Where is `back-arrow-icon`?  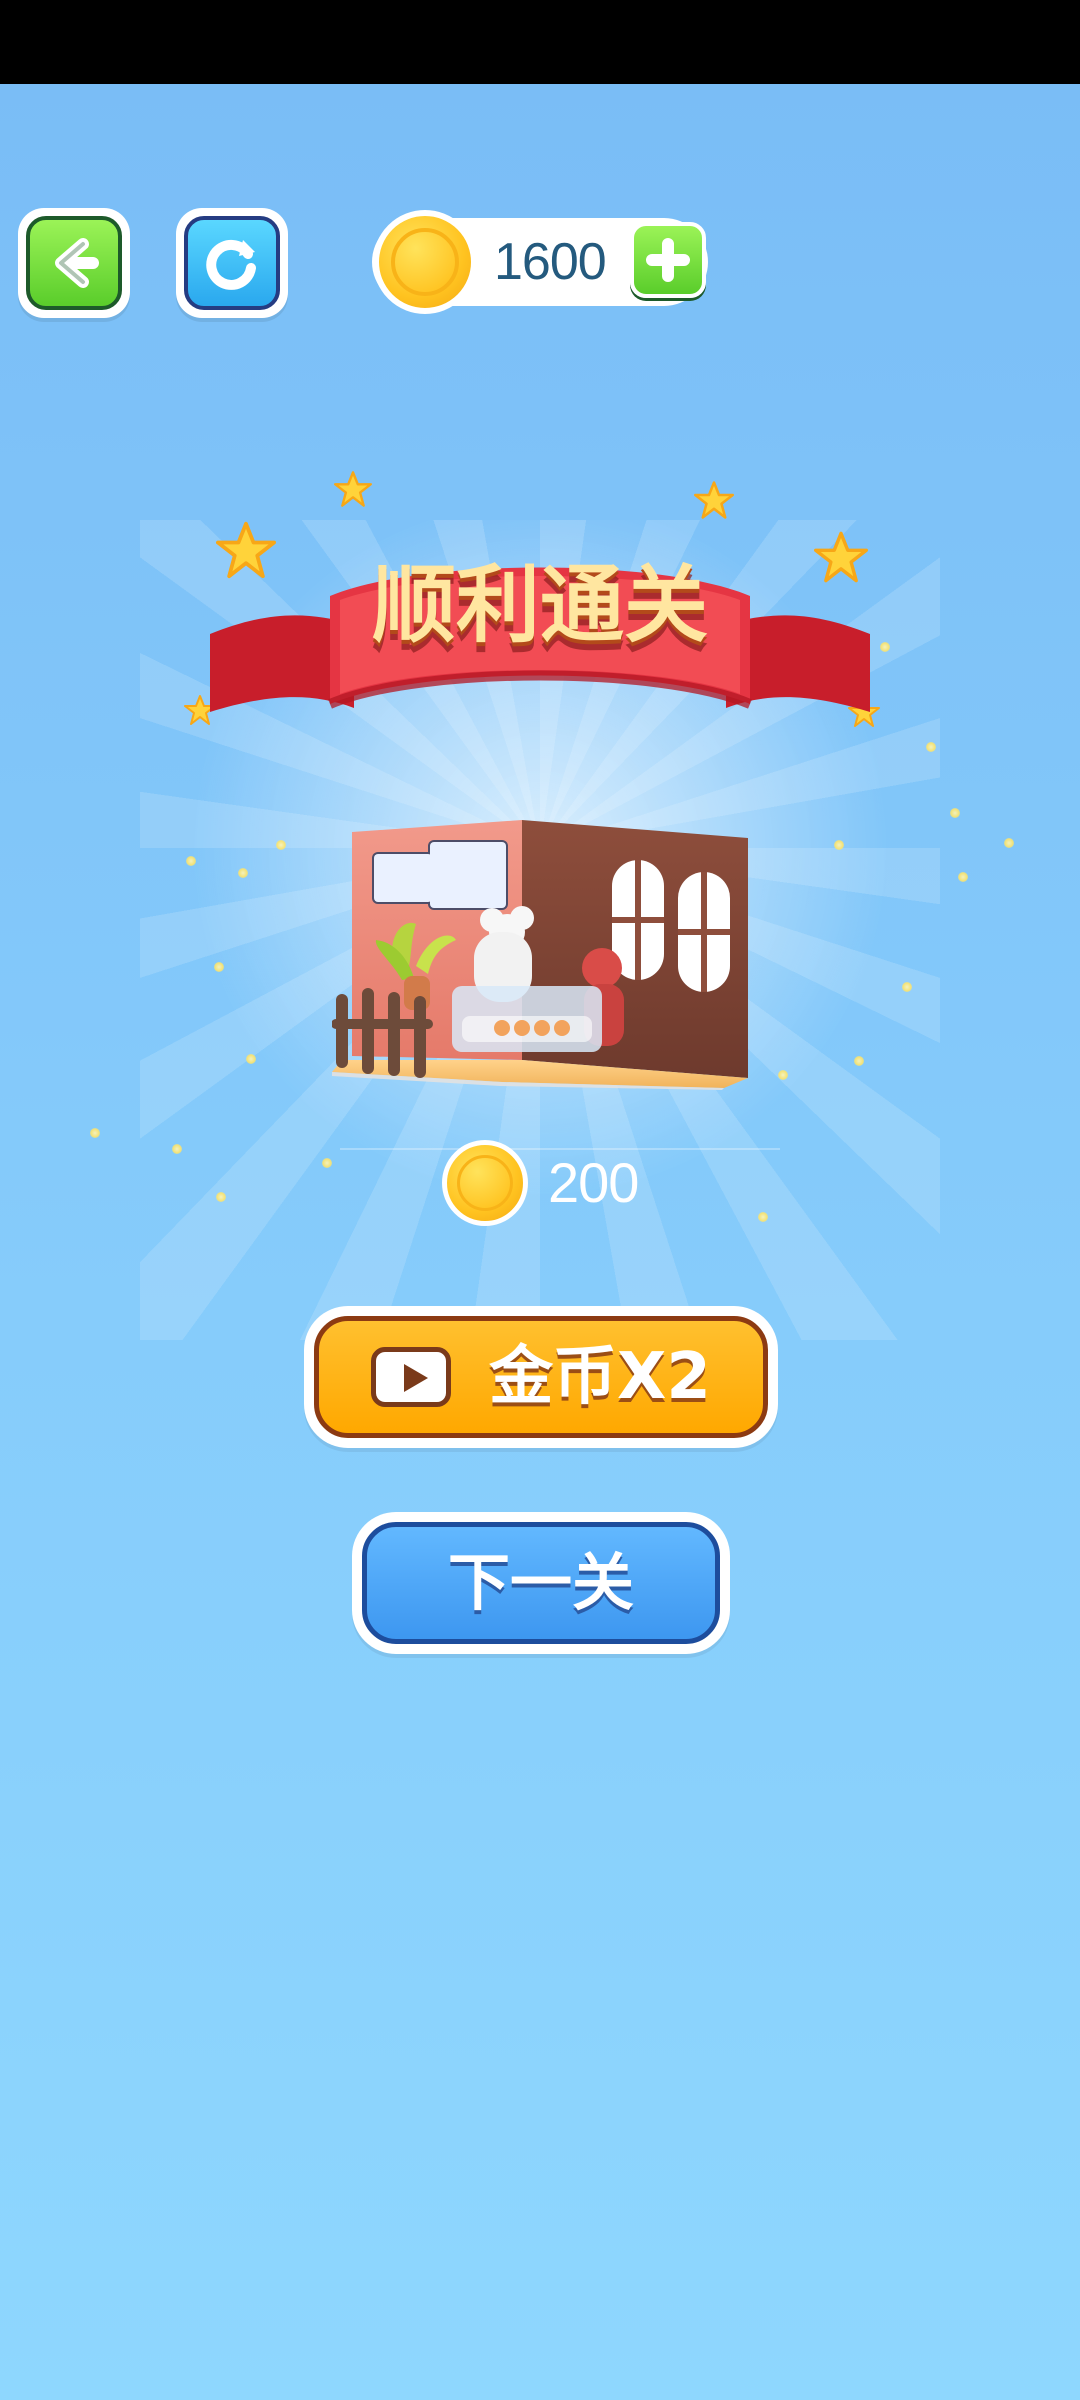 back-arrow-icon is located at coordinates (77, 263).